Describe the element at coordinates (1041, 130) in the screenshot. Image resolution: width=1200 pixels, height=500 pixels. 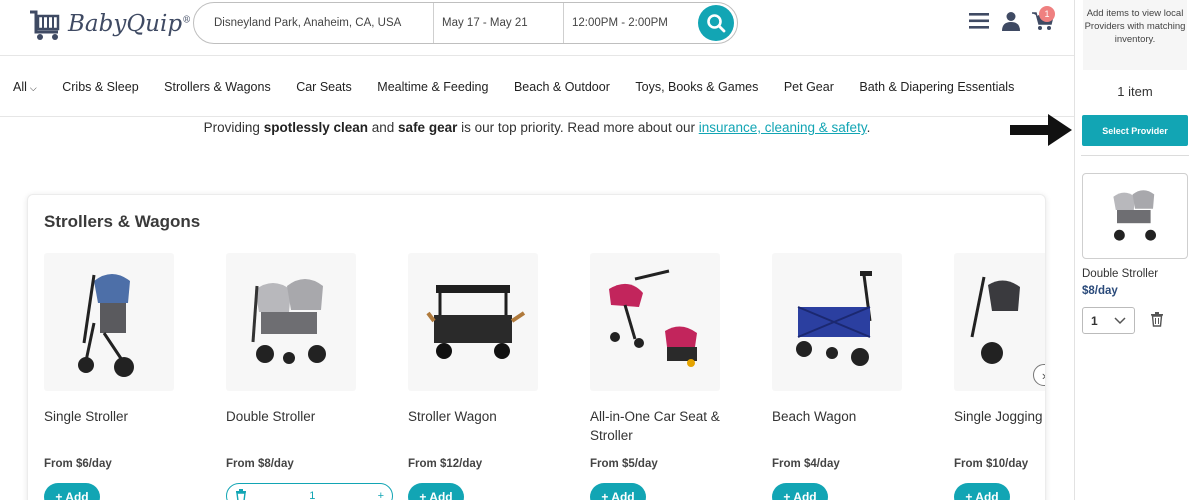
I see `arrow-pointer-icon` at that location.